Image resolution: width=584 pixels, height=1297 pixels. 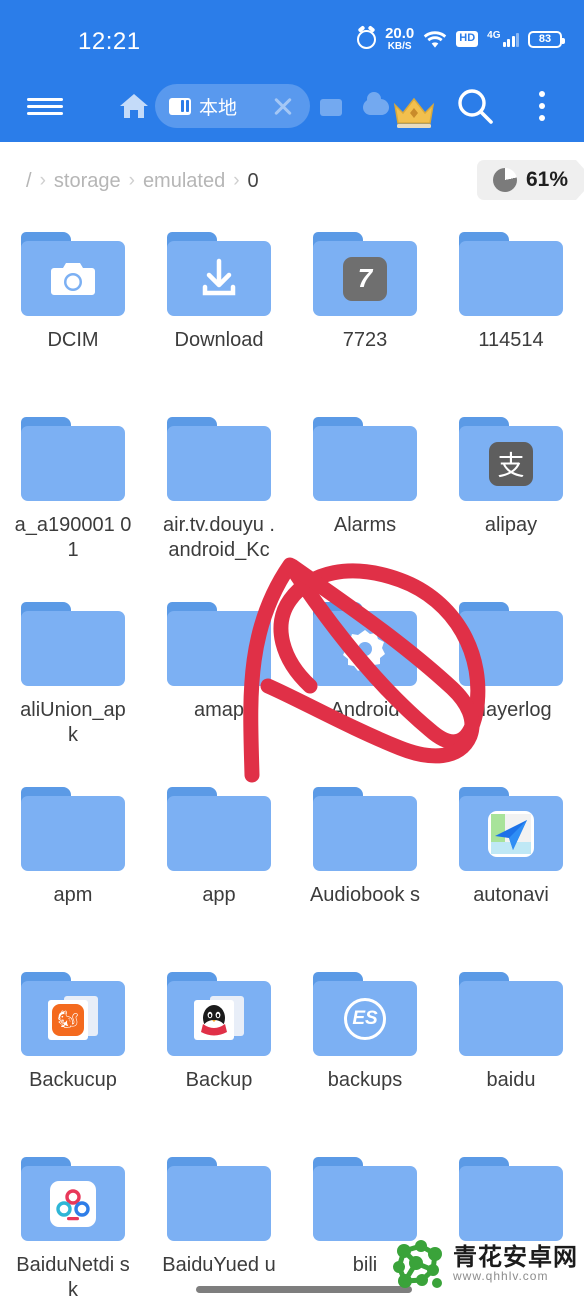 I want to click on network-type-label: 4G, so click(x=494, y=35).